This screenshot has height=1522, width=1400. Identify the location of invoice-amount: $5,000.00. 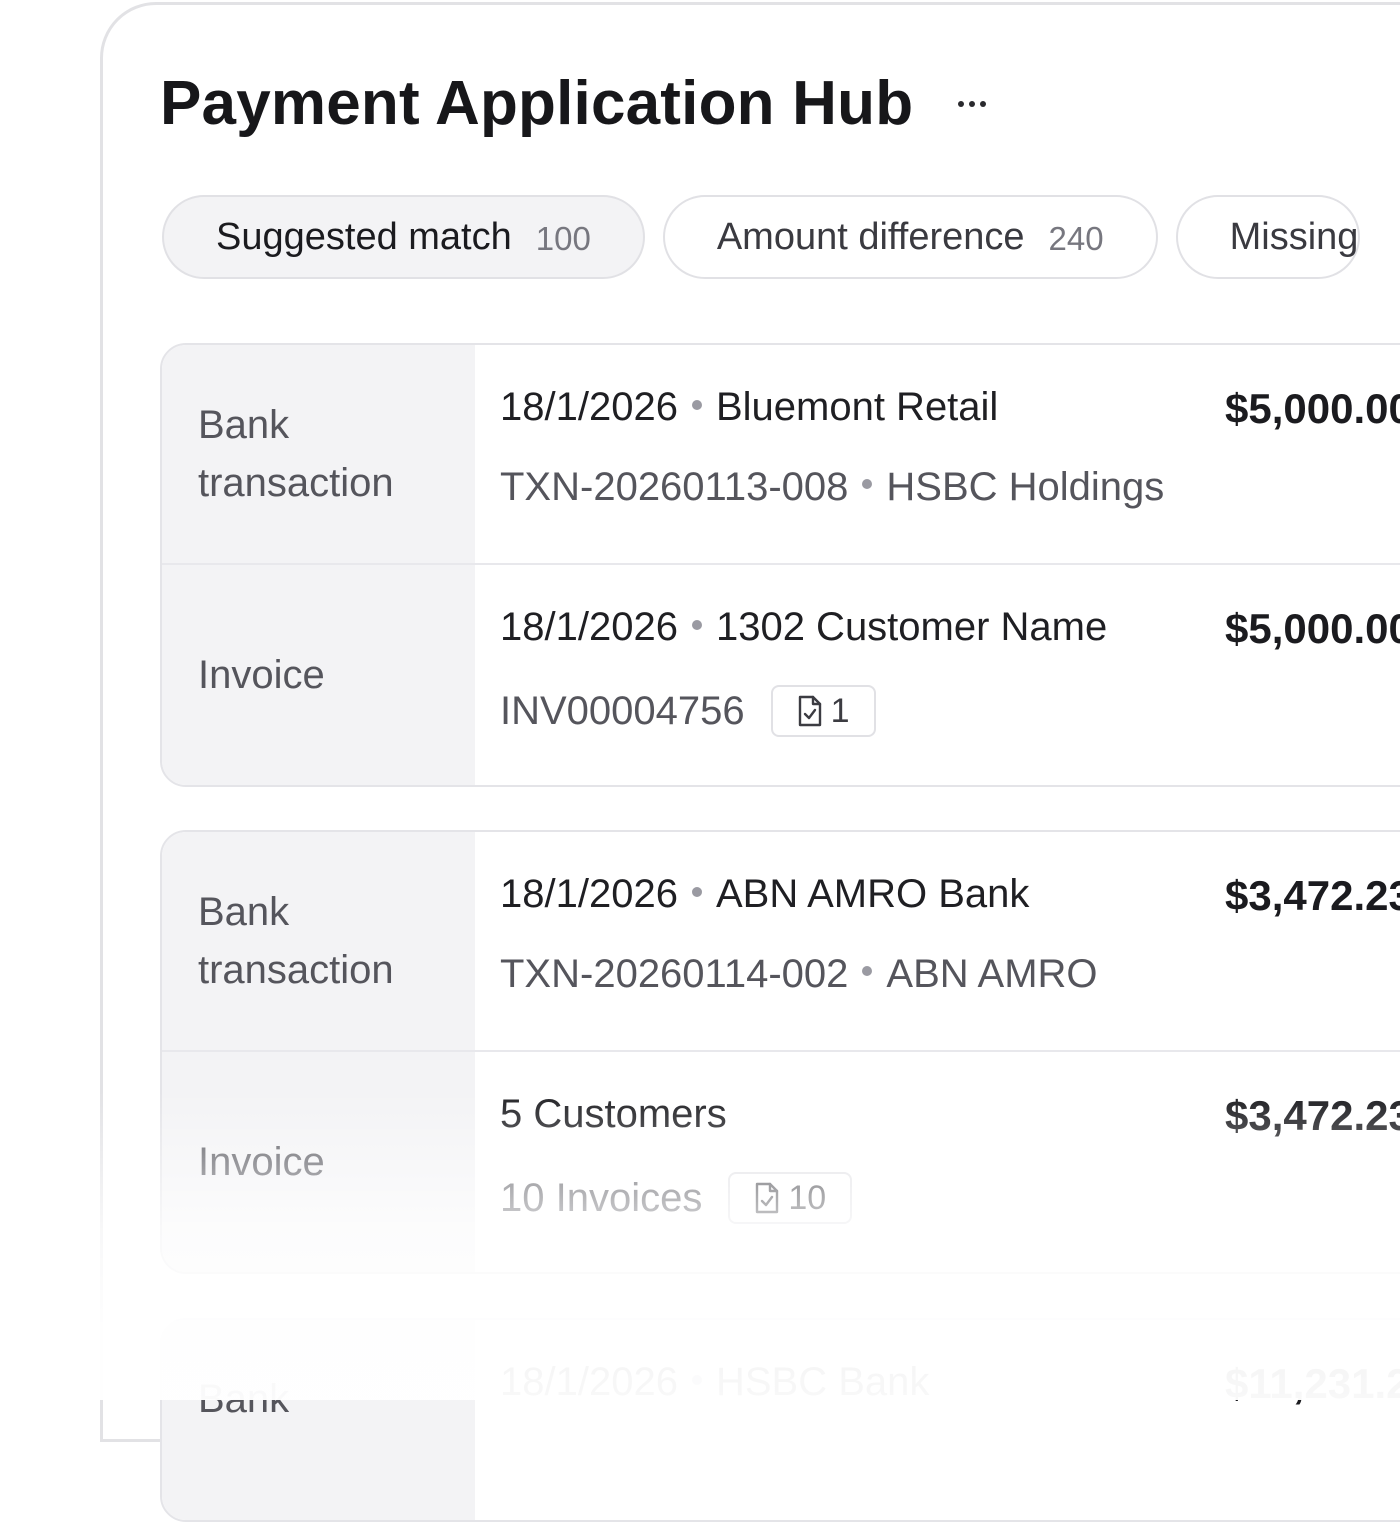
(1312, 628).